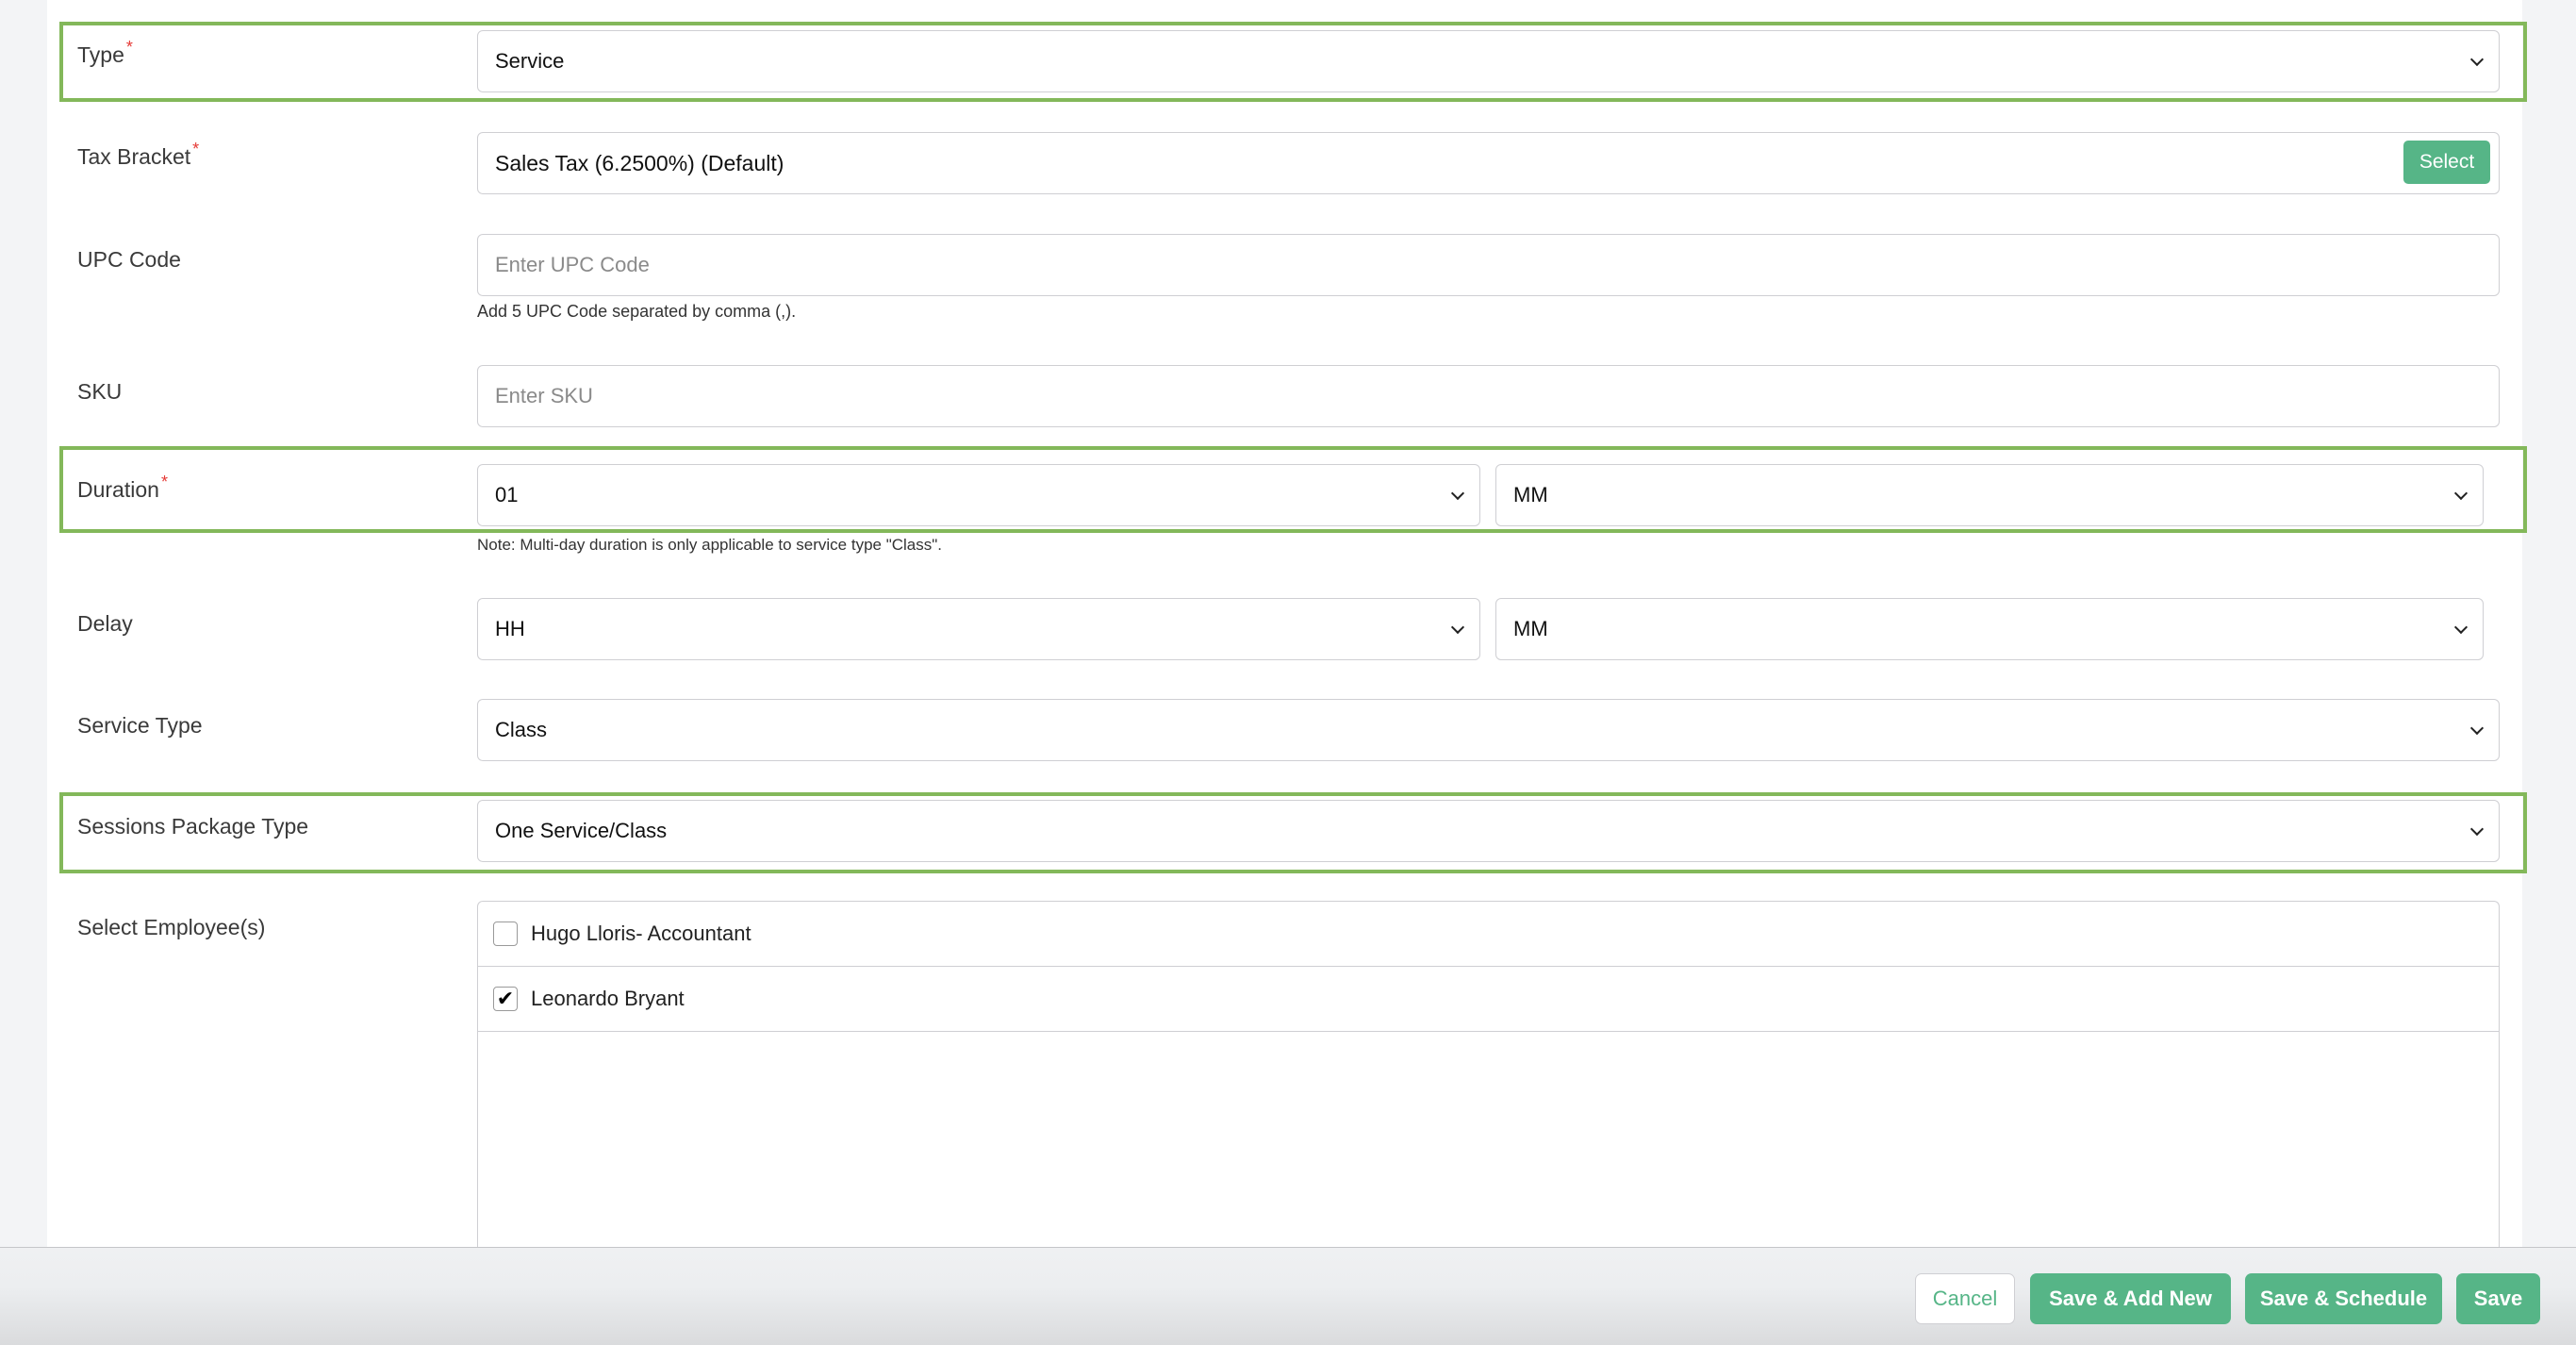 This screenshot has height=1345, width=2576. What do you see at coordinates (1488, 831) in the screenshot?
I see `sessions-package-type-select: One Service/Class` at bounding box center [1488, 831].